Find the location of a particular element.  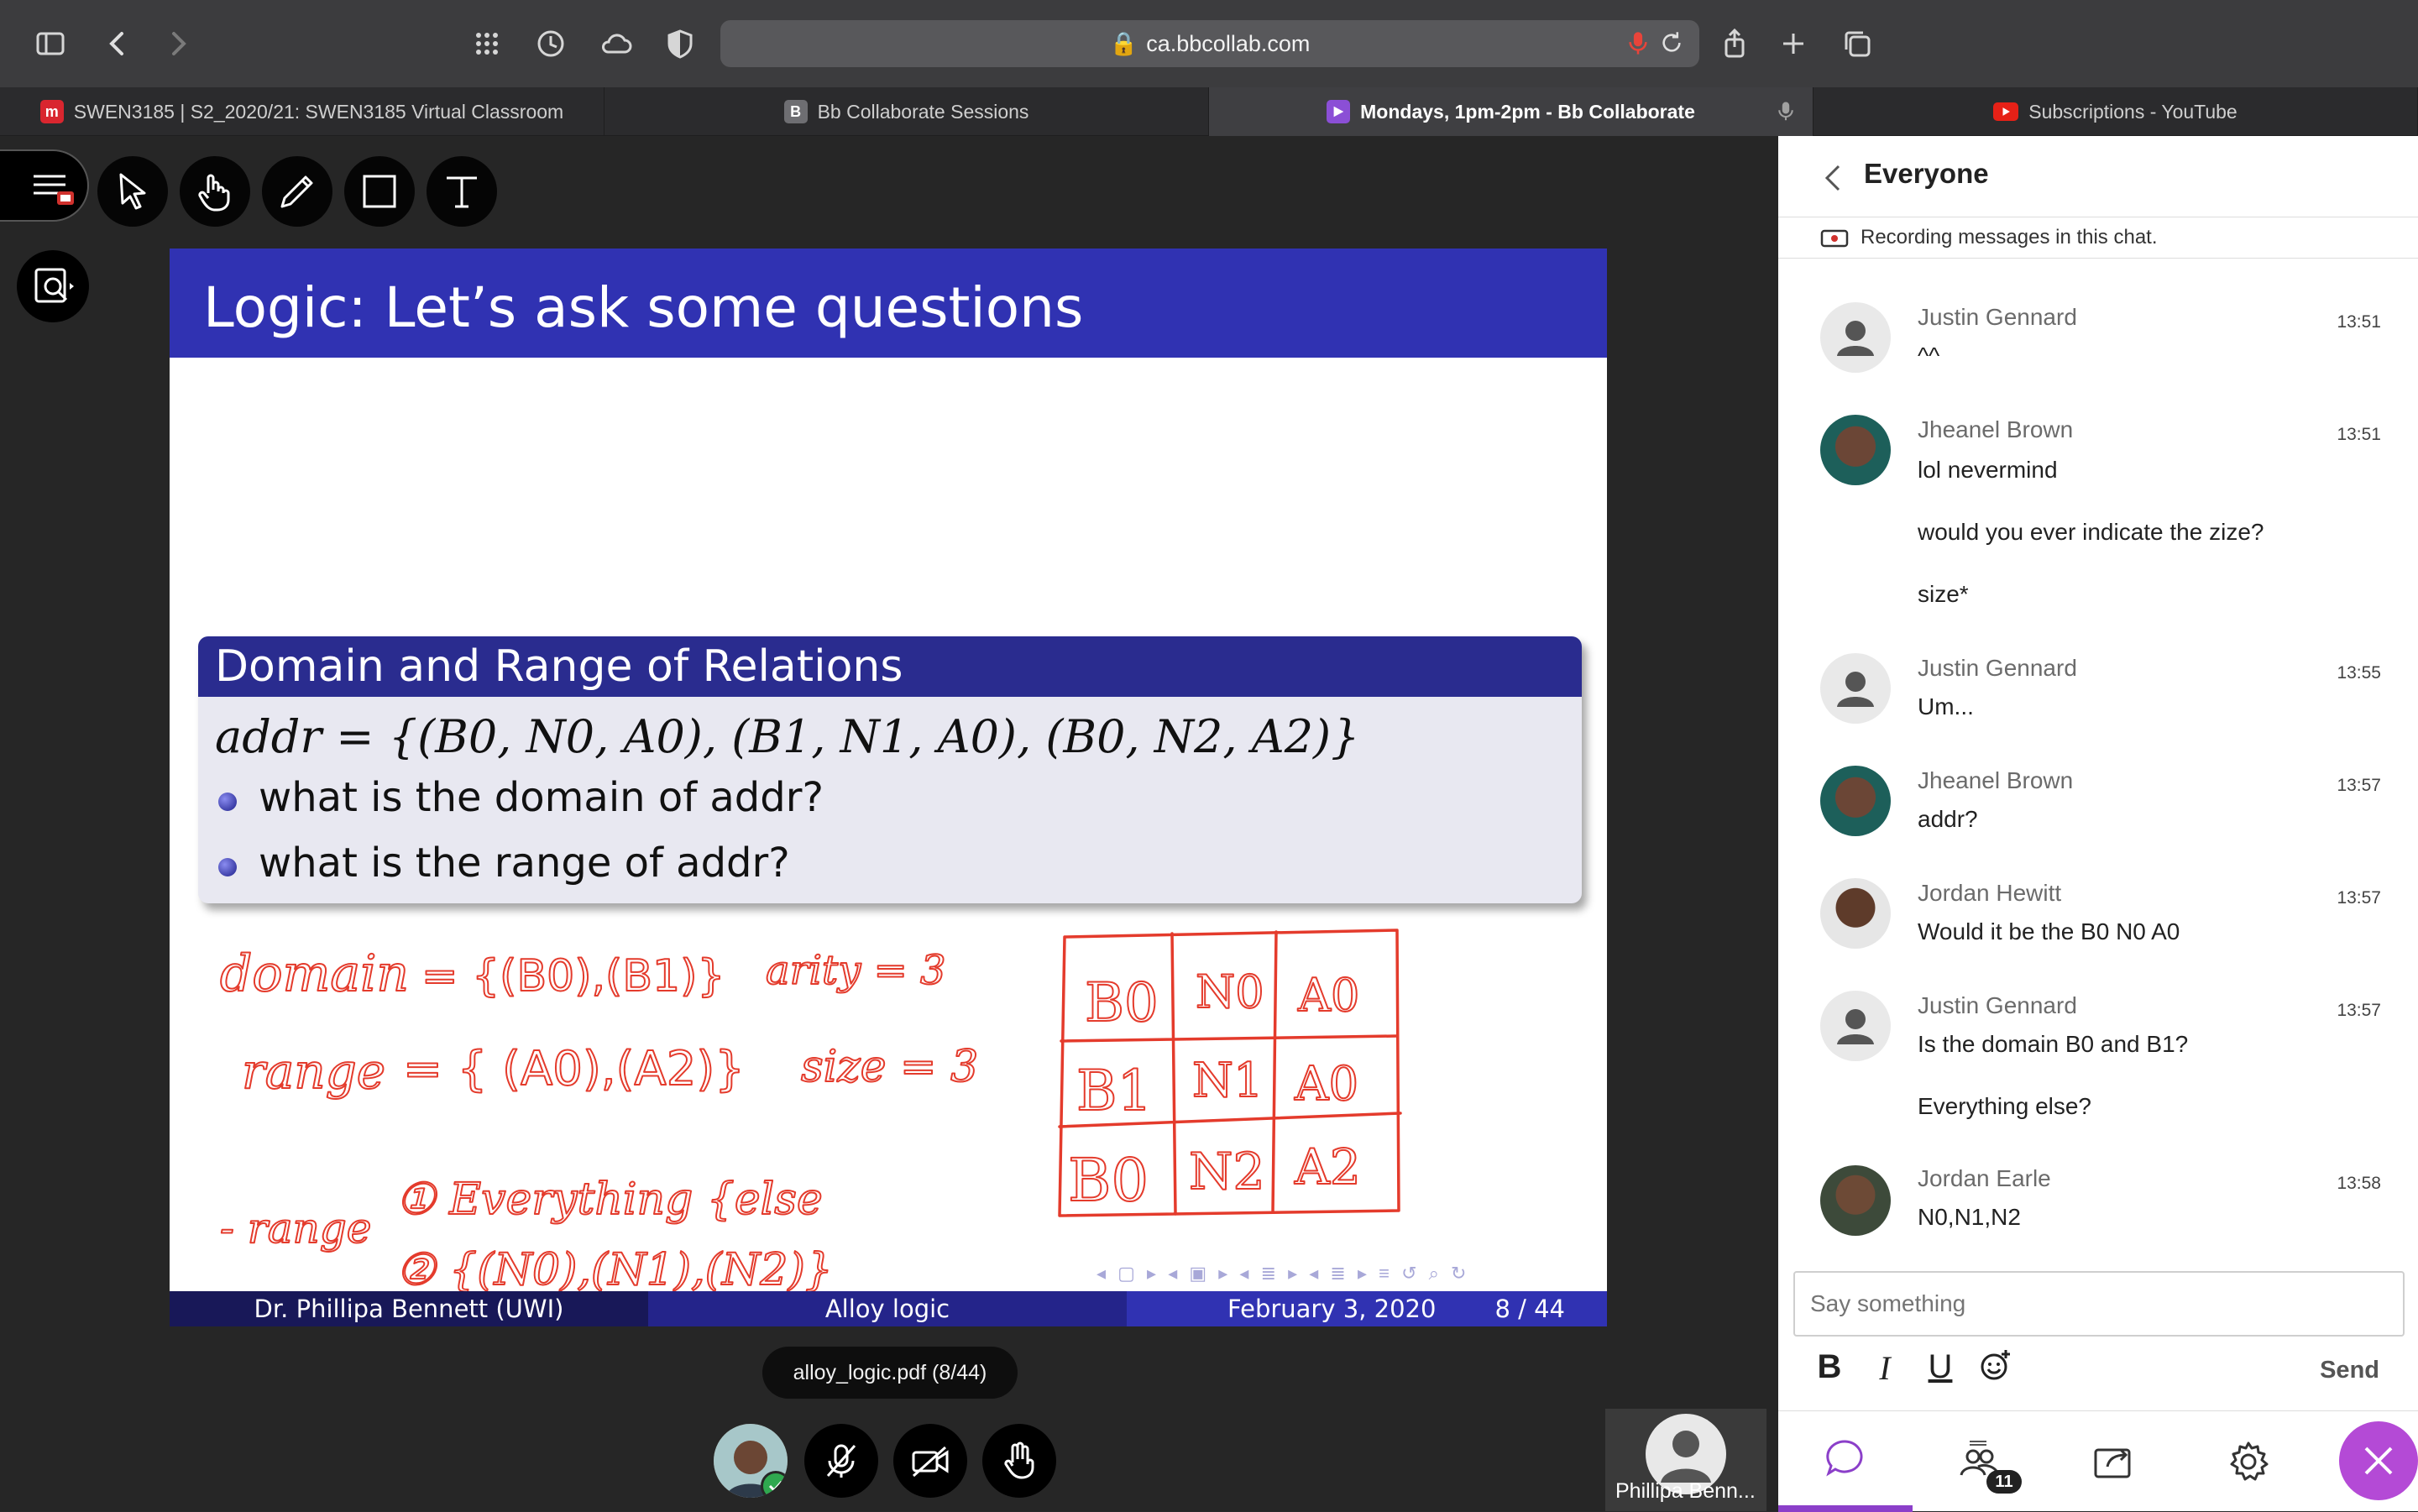

session-menu-button is located at coordinates (44, 185).